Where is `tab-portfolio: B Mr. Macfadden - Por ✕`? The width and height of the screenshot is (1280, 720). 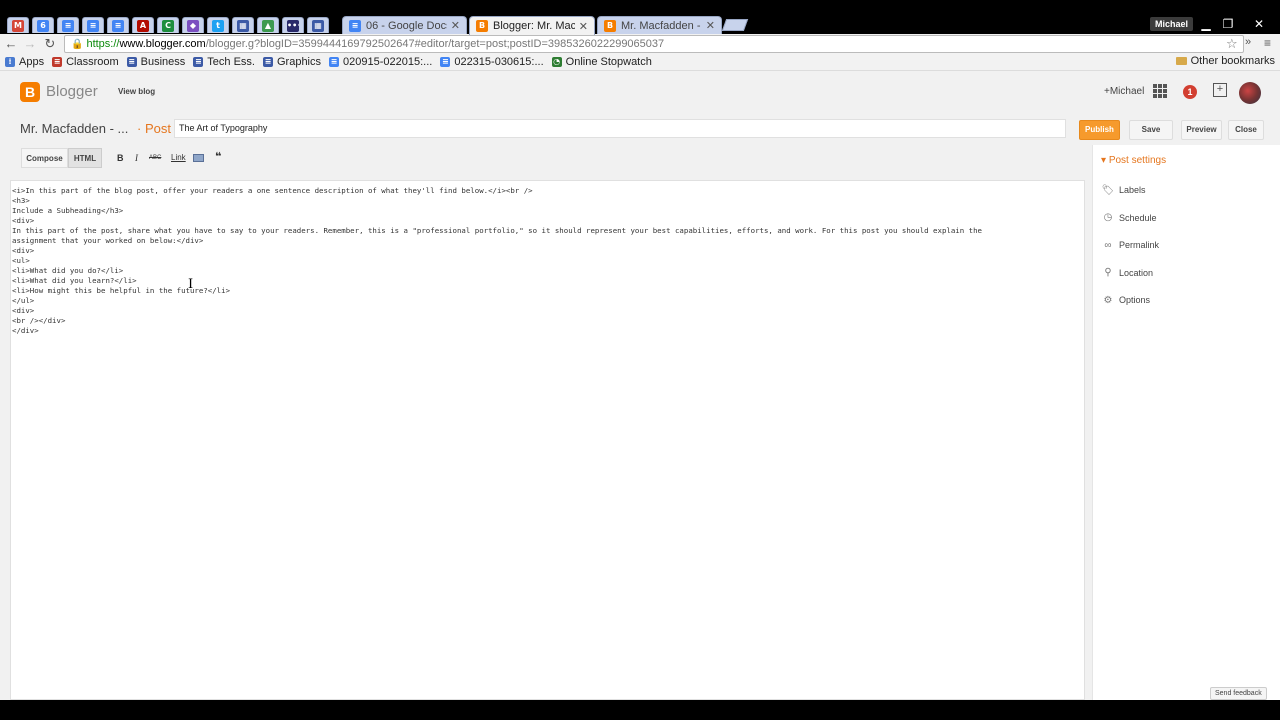 tab-portfolio: B Mr. Macfadden - Por ✕ is located at coordinates (659, 25).